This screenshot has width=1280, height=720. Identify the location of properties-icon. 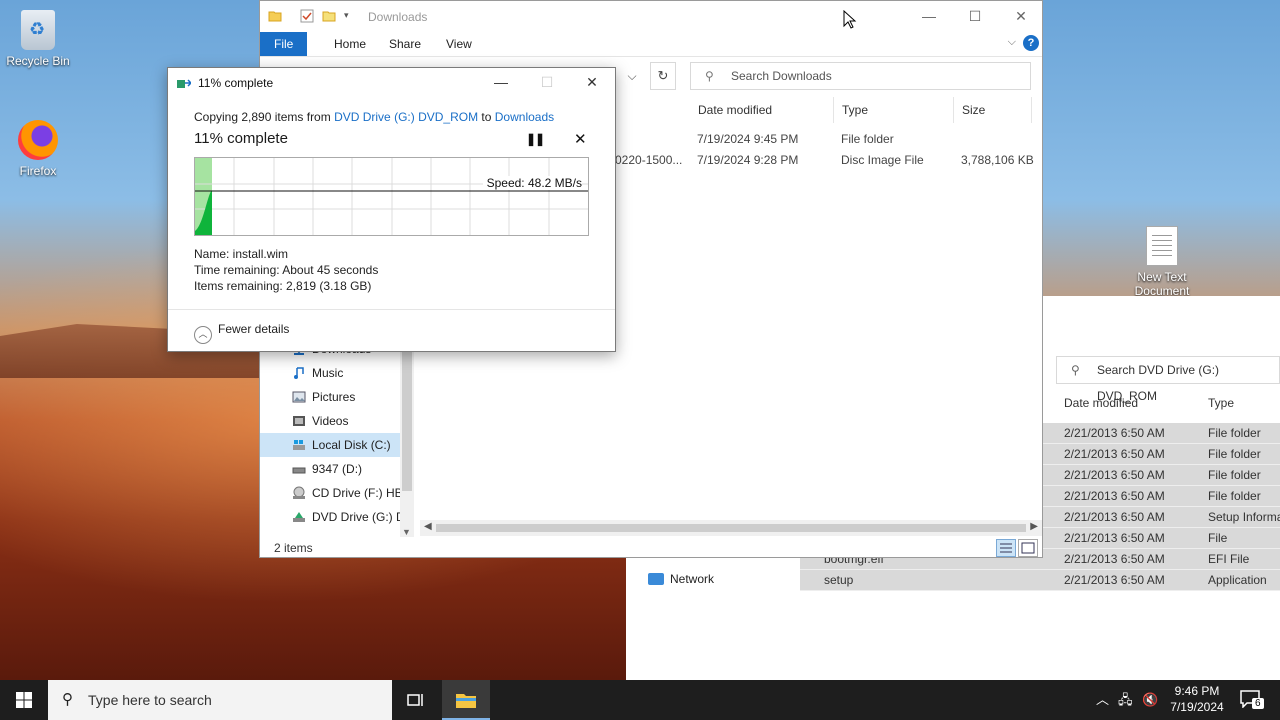
(307, 16).